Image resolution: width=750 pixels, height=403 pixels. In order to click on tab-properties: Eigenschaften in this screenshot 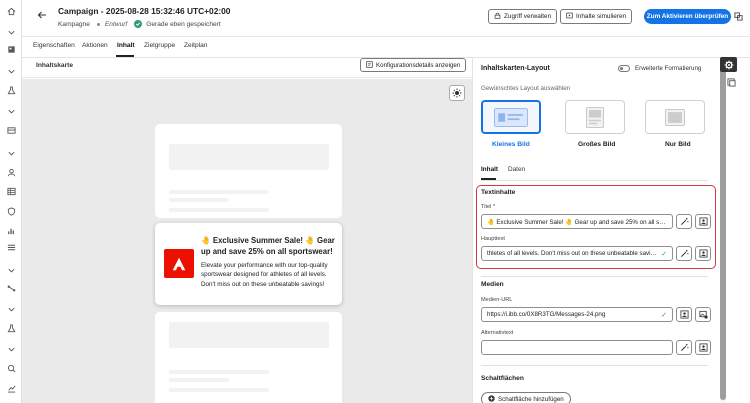, I will do `click(54, 45)`.